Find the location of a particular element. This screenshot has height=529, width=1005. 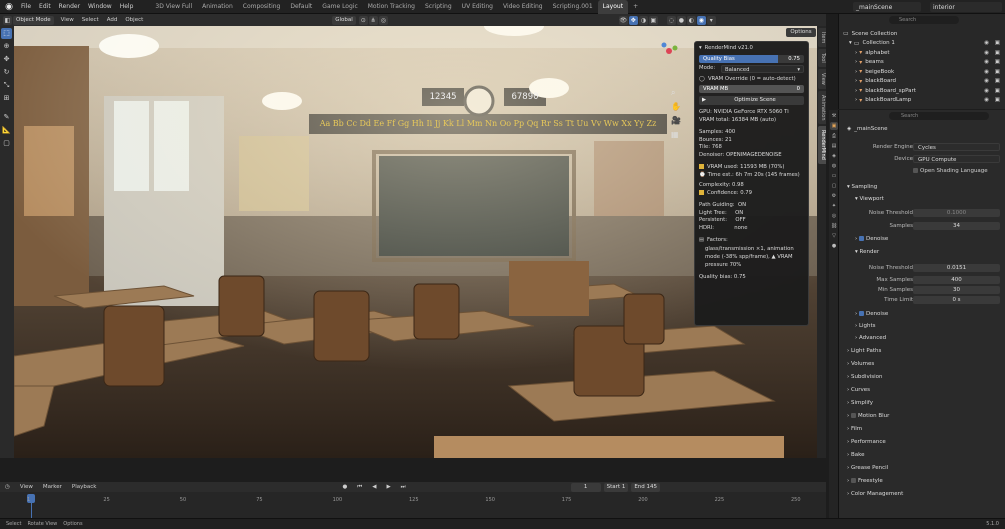

modifier-tab-icon: ⚙ is located at coordinates (834, 196).